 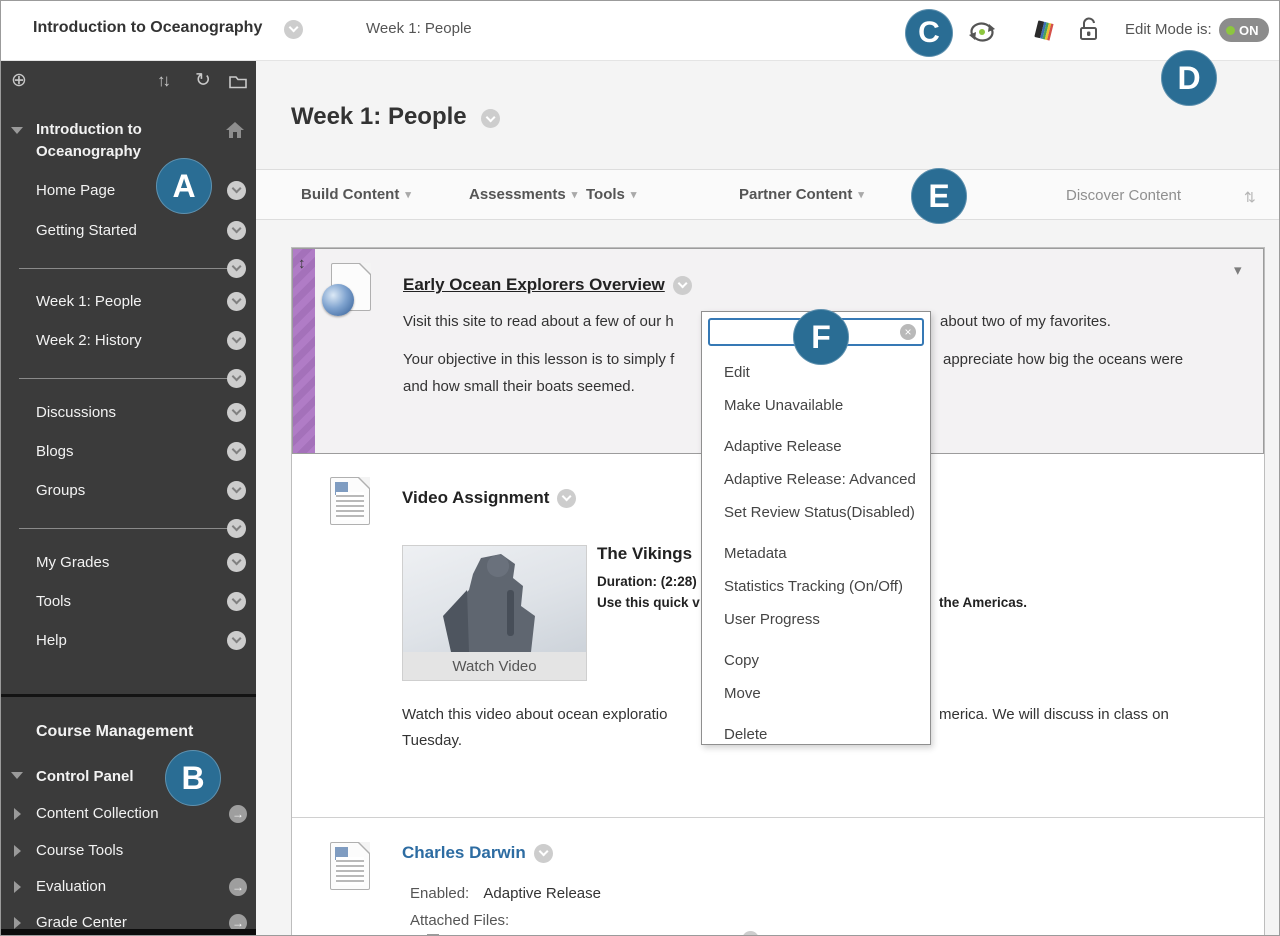 I want to click on item-title: Video Assignment, so click(x=475, y=498).